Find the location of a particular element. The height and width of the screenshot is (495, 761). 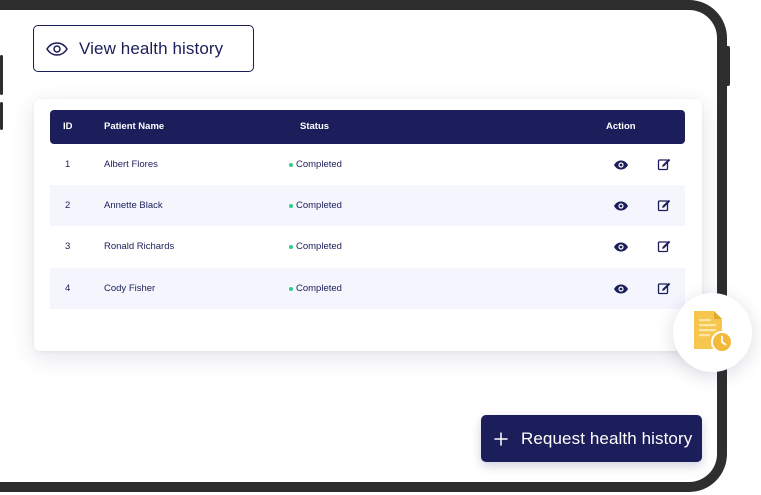

column-header-id: ID is located at coordinates (68, 126).